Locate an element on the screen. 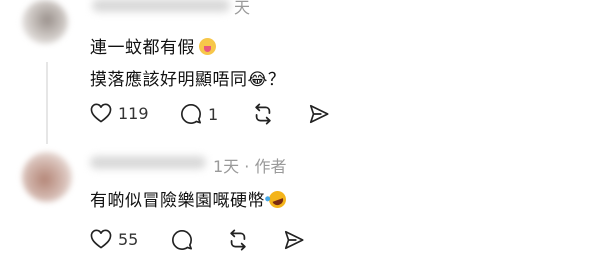 The height and width of the screenshot is (273, 600). like-count: 119 is located at coordinates (133, 113).